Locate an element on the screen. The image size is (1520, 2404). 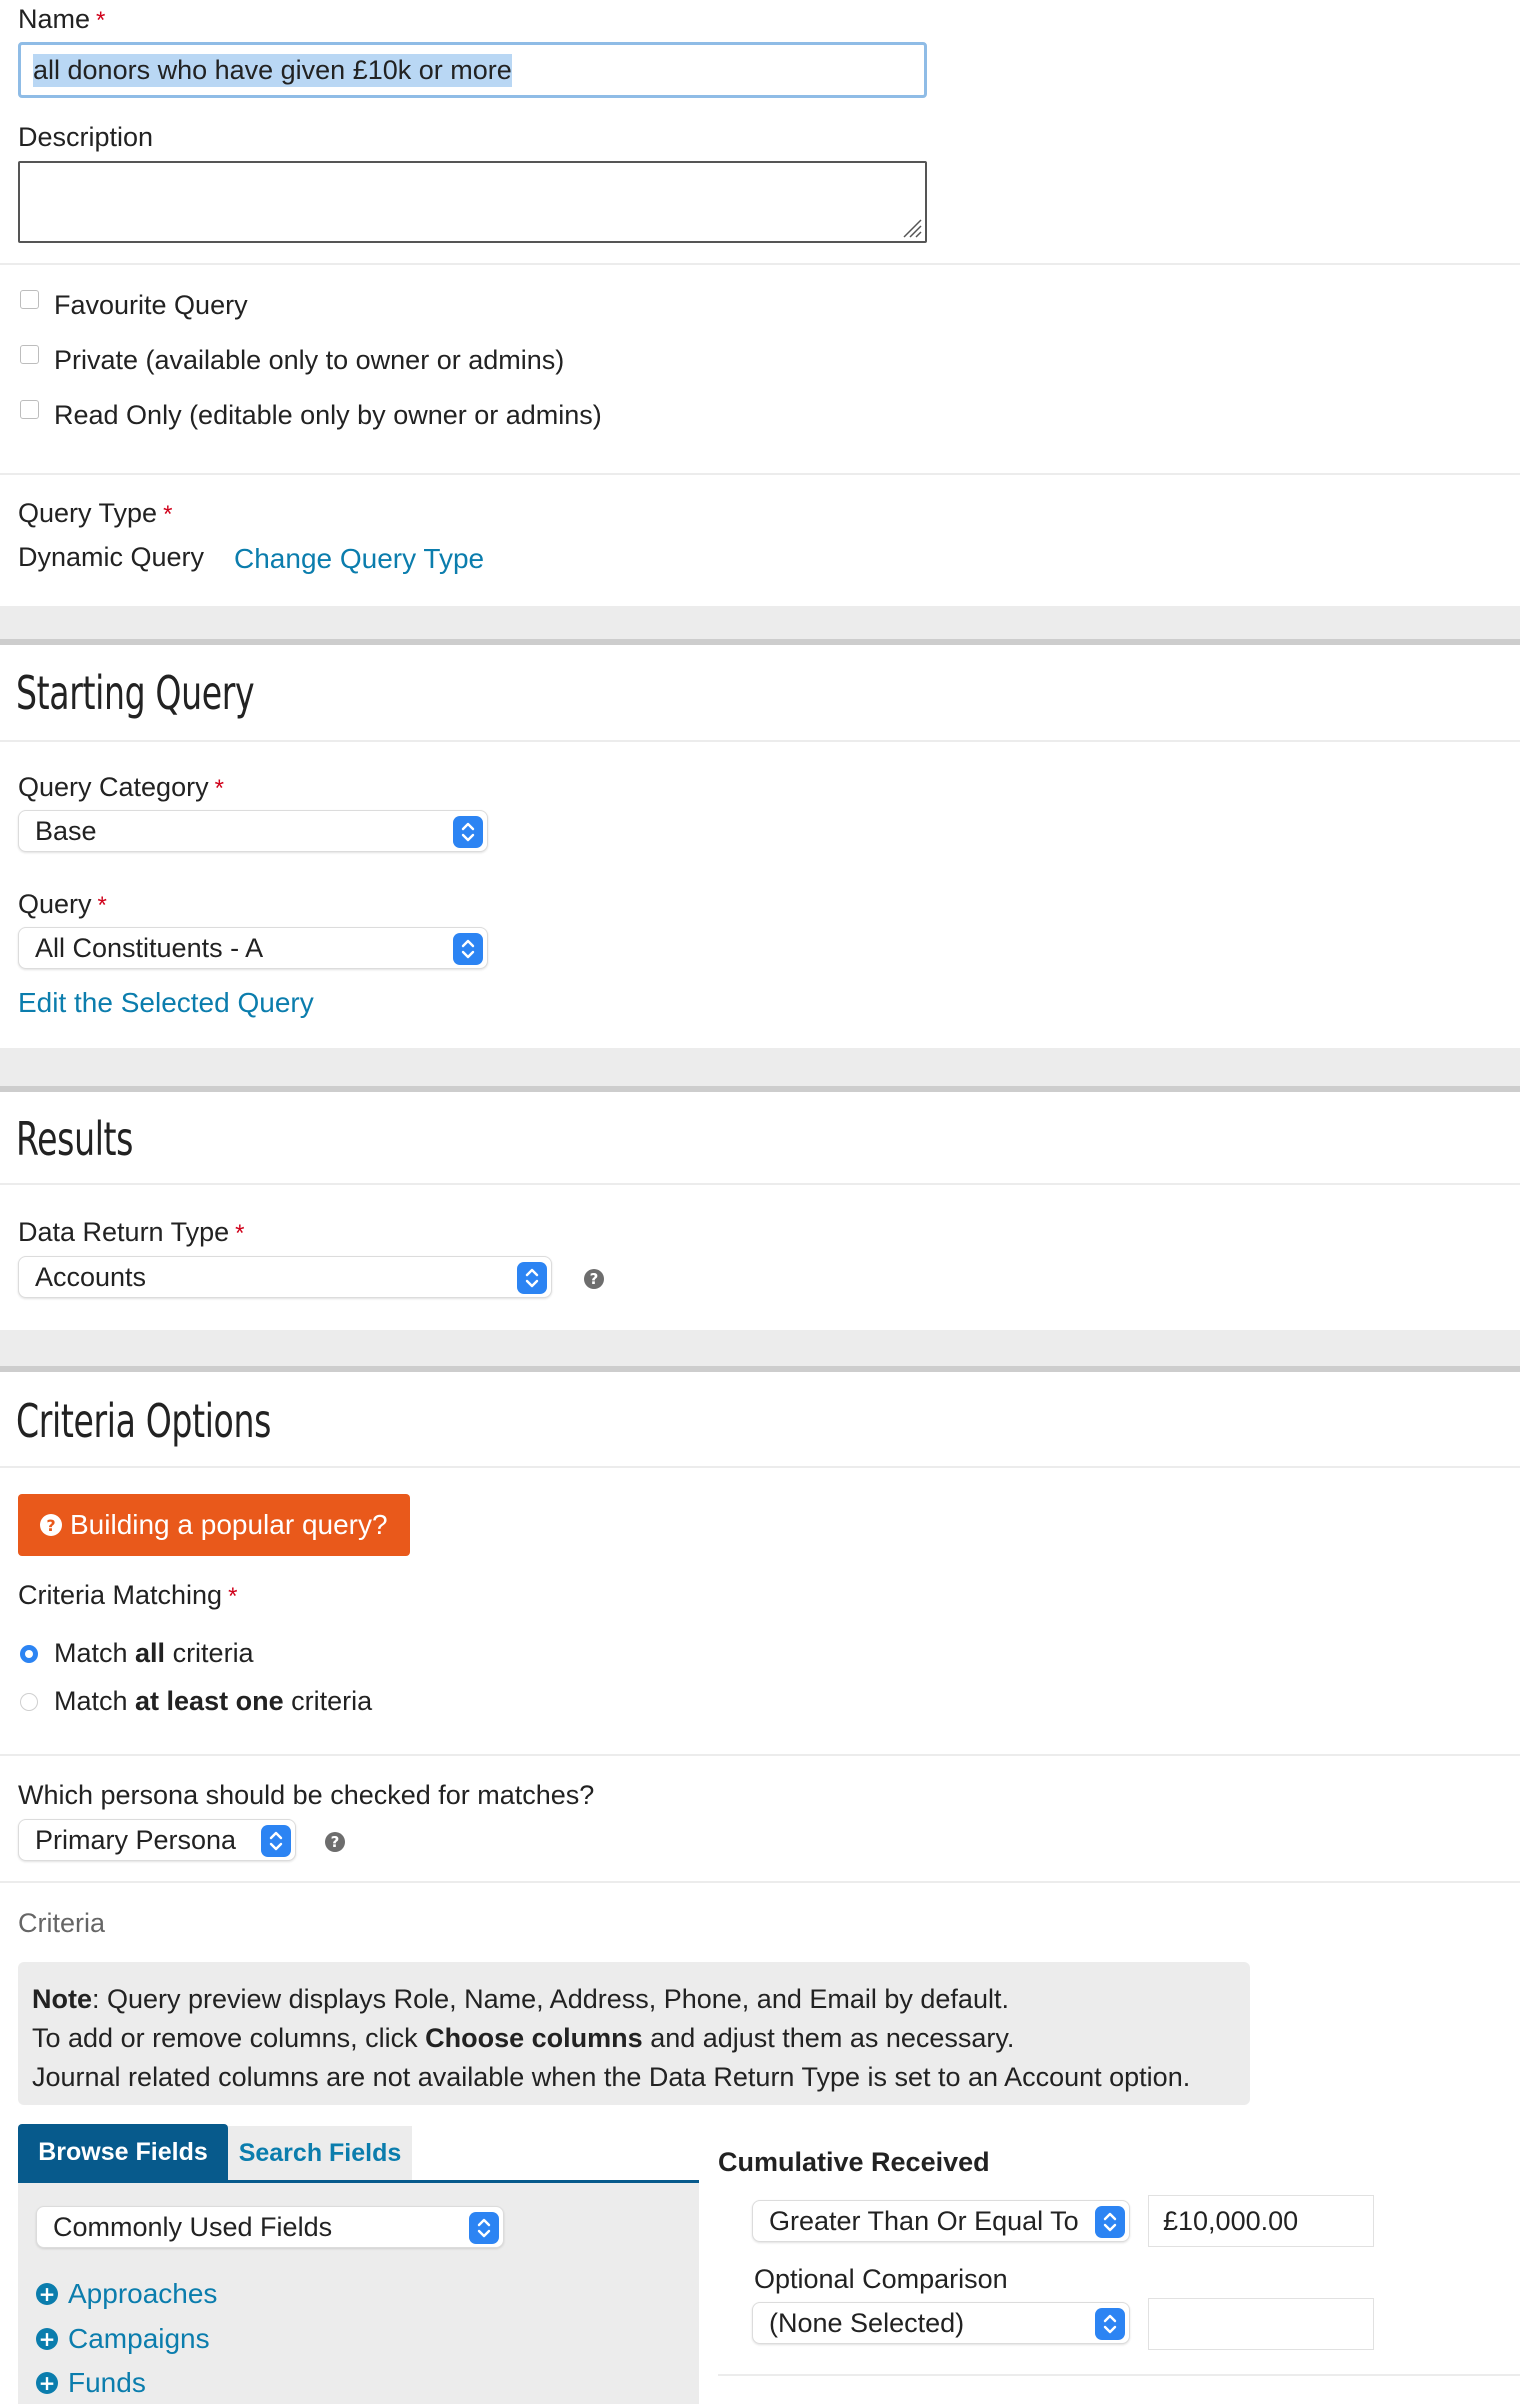
data-return-type-value: Accounts is located at coordinates (91, 1276).